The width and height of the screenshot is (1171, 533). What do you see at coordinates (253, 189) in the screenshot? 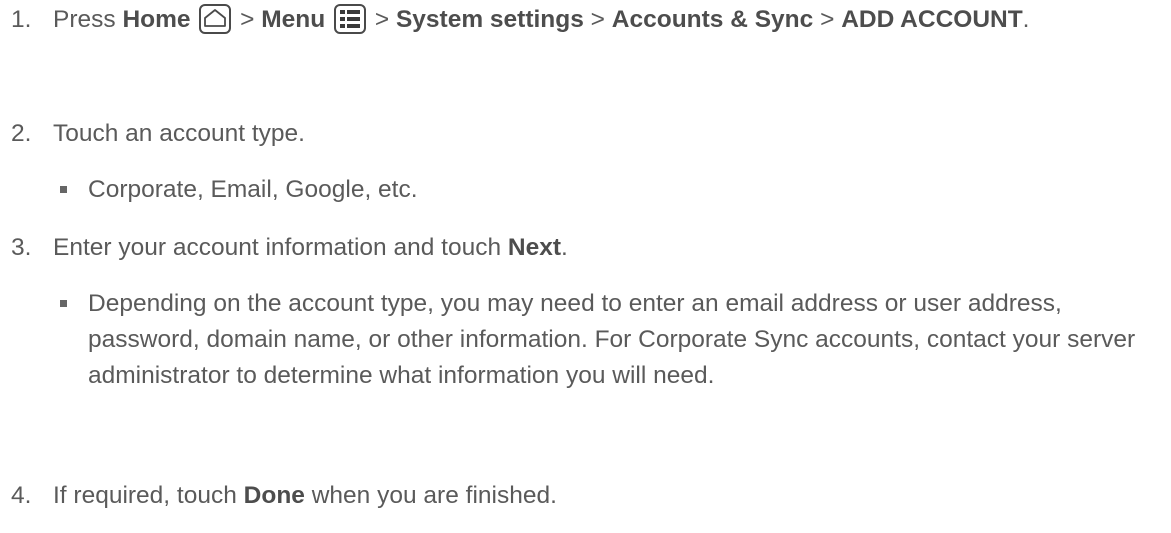
I see `bullet-text: Corporate, Email, Google, etc.` at bounding box center [253, 189].